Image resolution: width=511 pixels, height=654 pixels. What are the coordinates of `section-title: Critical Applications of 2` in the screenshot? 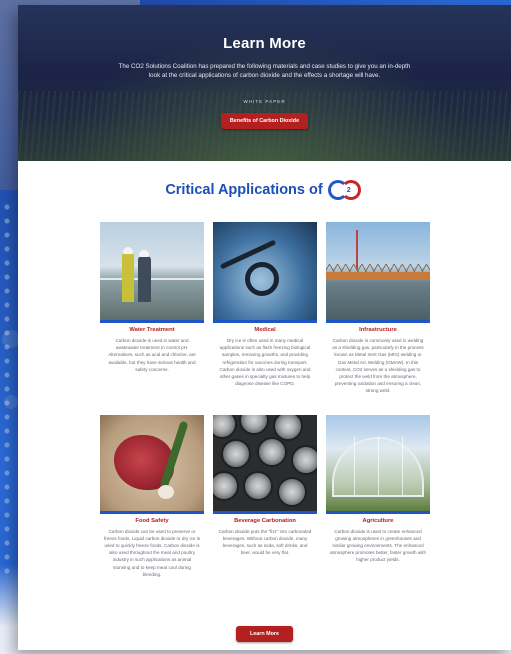 It's located at (264, 190).